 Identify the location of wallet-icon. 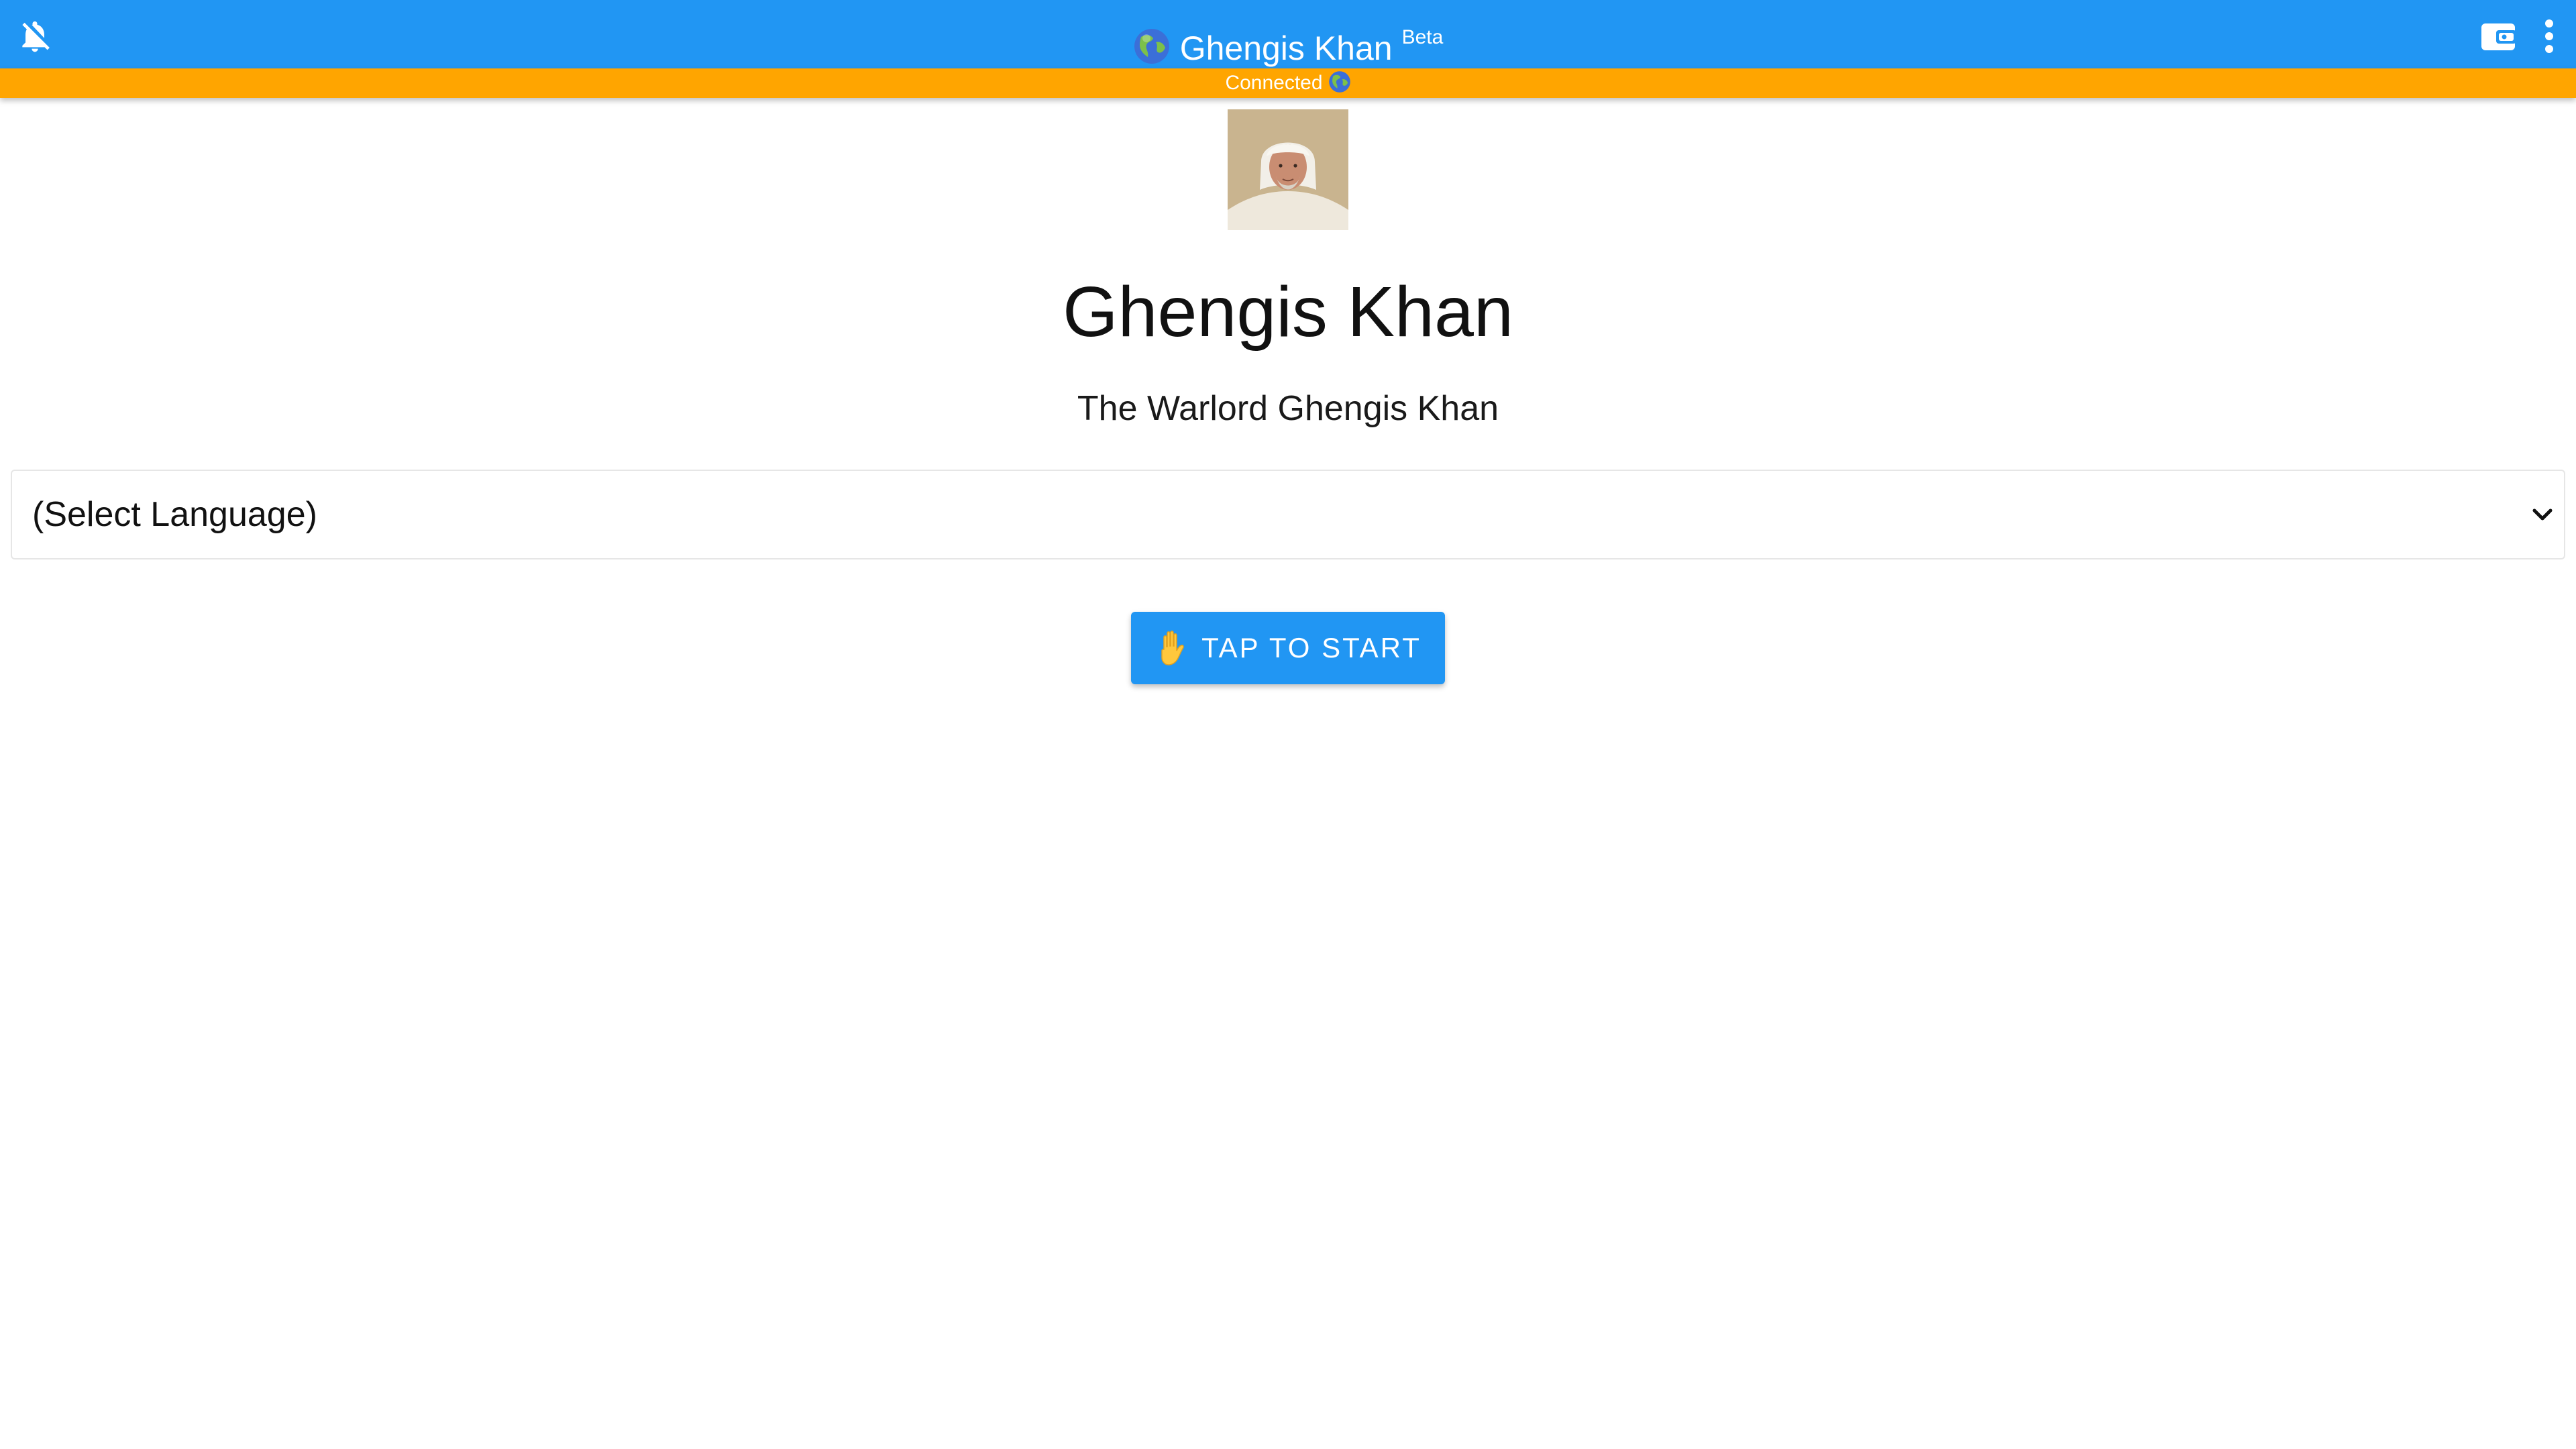
(2498, 36).